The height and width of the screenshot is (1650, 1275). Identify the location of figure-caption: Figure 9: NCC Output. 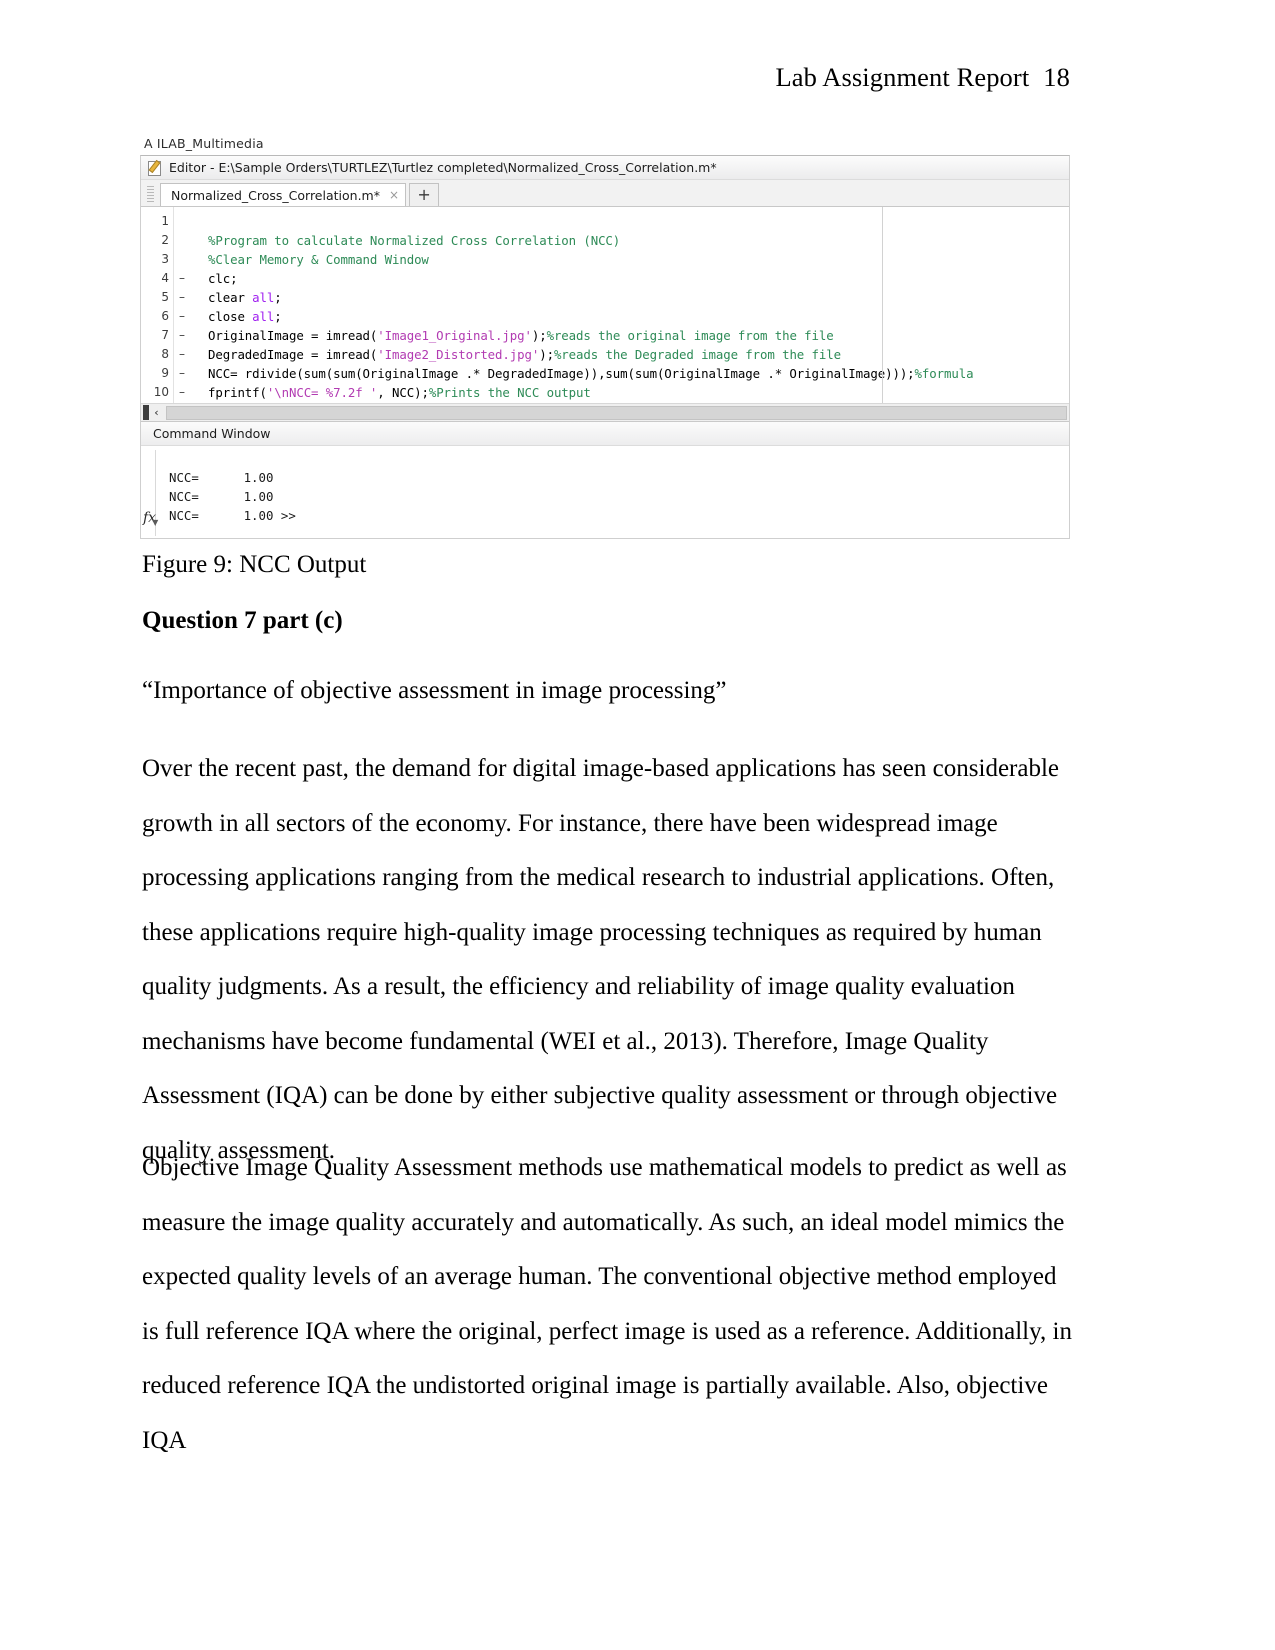
(254, 564).